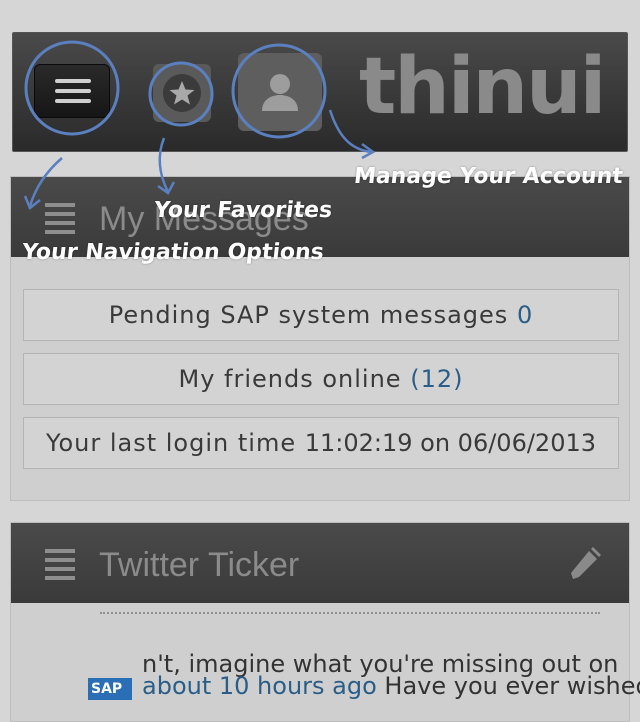 The width and height of the screenshot is (640, 722). What do you see at coordinates (204, 219) in the screenshot?
I see `messages-panel-title: My Messages` at bounding box center [204, 219].